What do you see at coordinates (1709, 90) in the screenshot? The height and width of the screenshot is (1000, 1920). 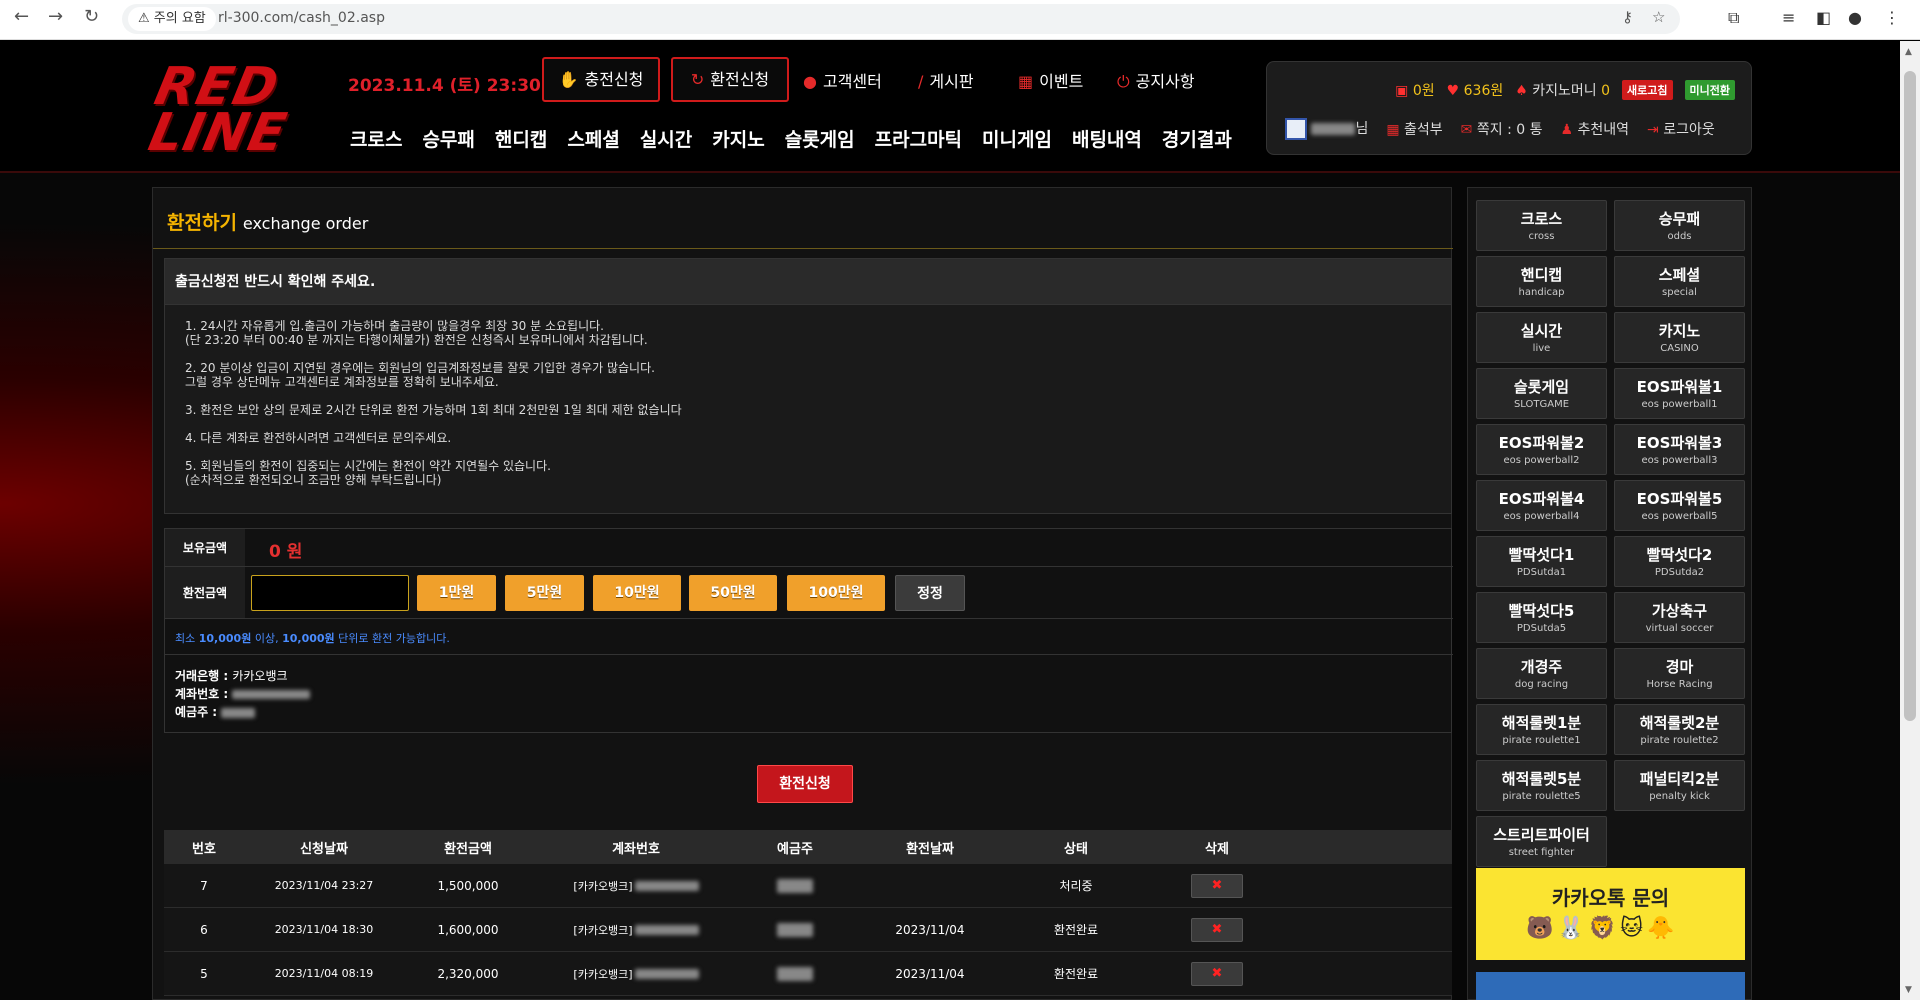 I see `mini-convert-tag: 미니전환` at bounding box center [1709, 90].